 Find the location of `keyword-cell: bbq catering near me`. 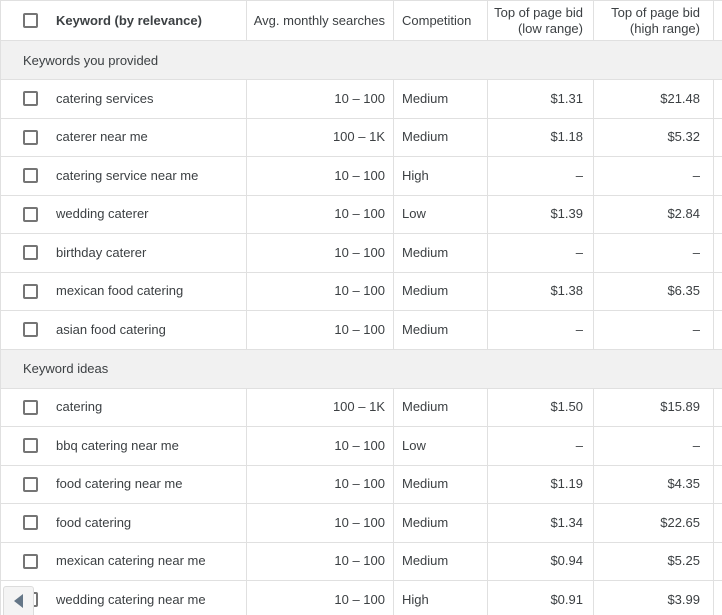

keyword-cell: bbq catering near me is located at coordinates (123, 446).